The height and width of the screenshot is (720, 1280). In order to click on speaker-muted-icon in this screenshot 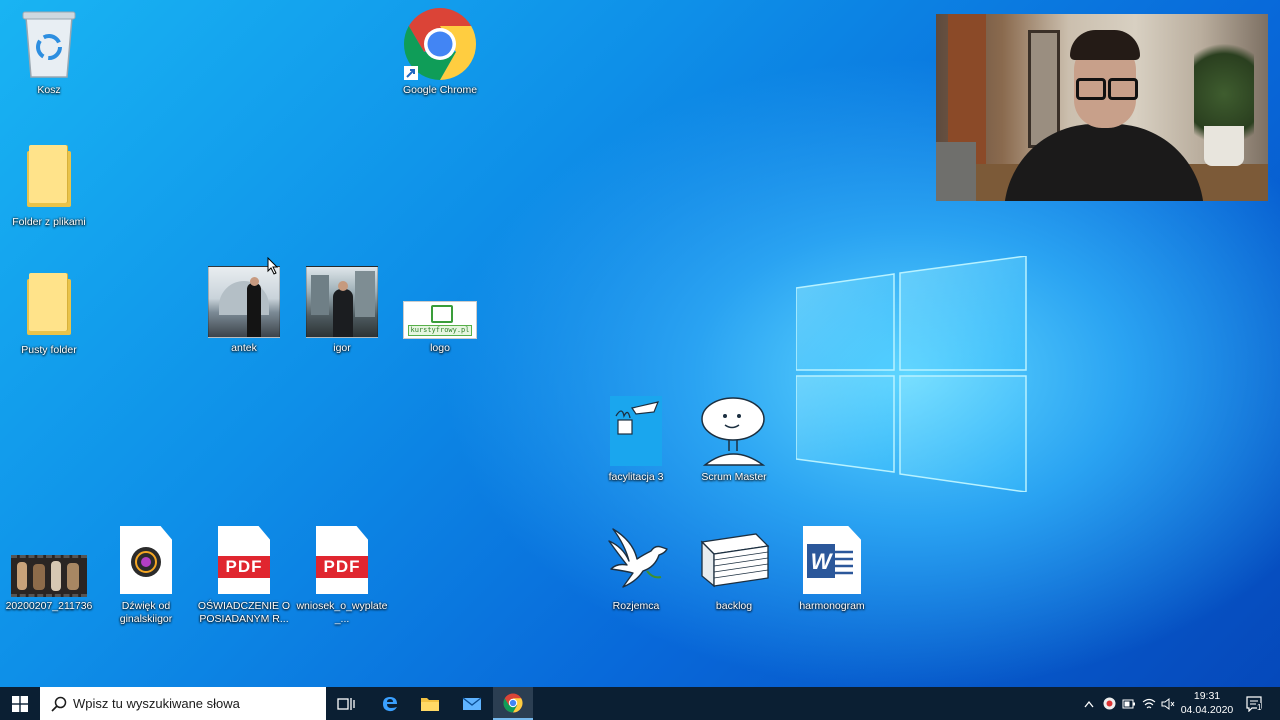, I will do `click(1168, 703)`.